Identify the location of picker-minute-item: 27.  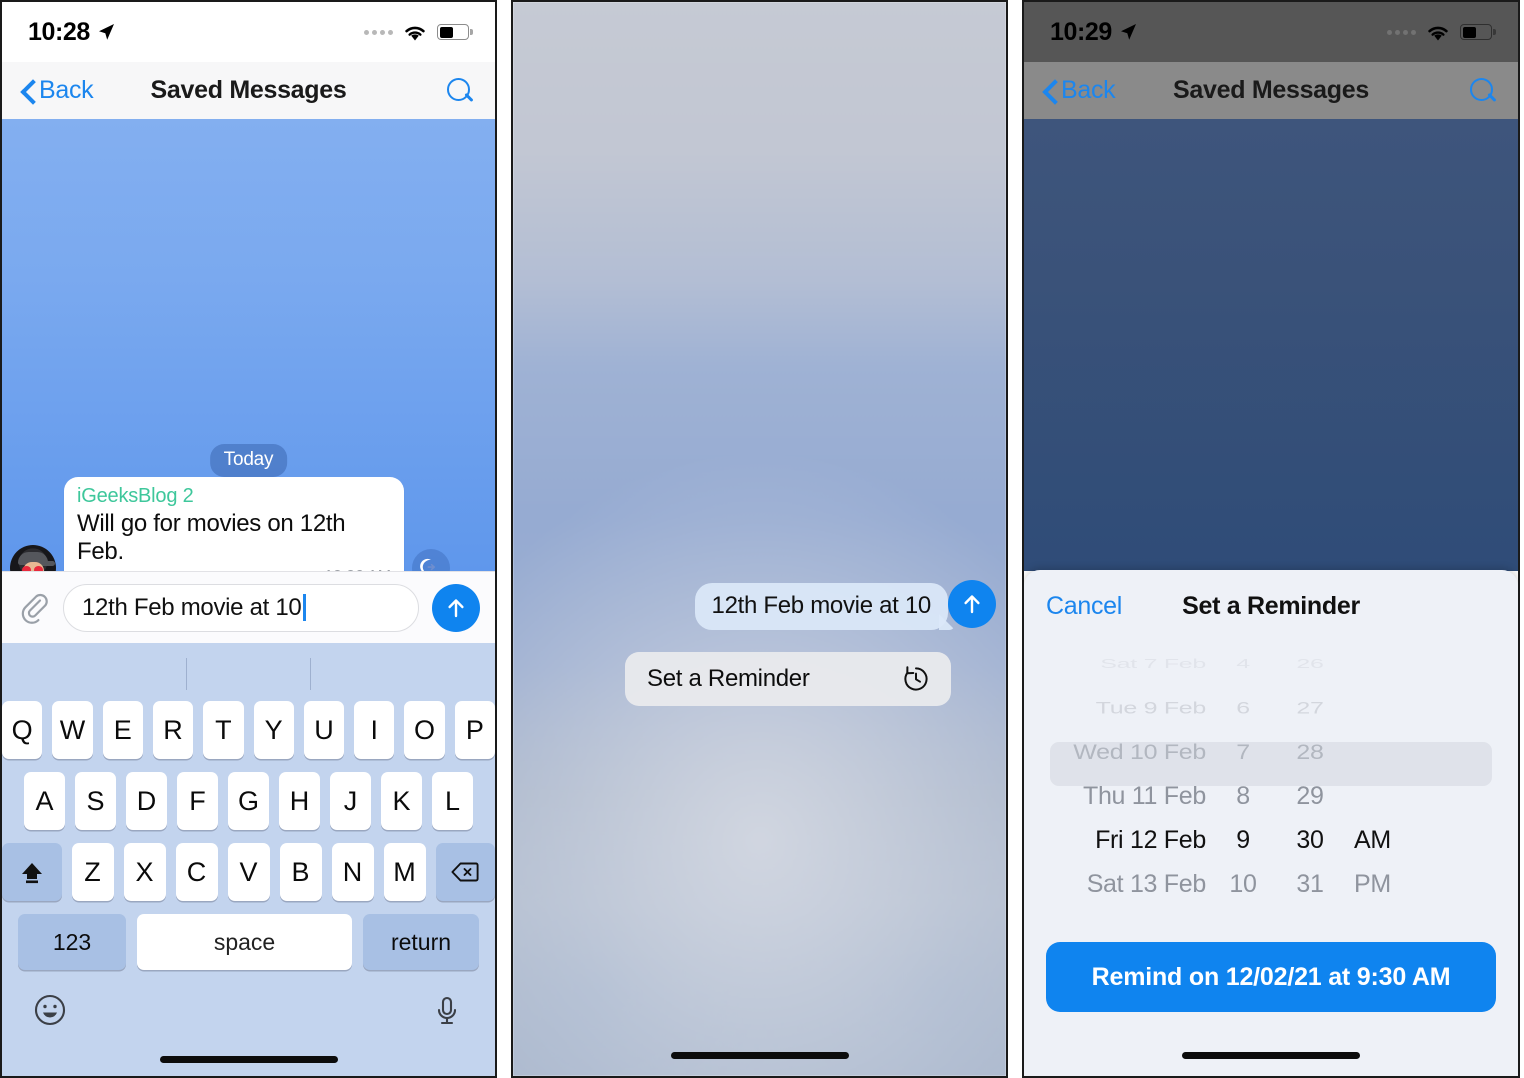
(1310, 707).